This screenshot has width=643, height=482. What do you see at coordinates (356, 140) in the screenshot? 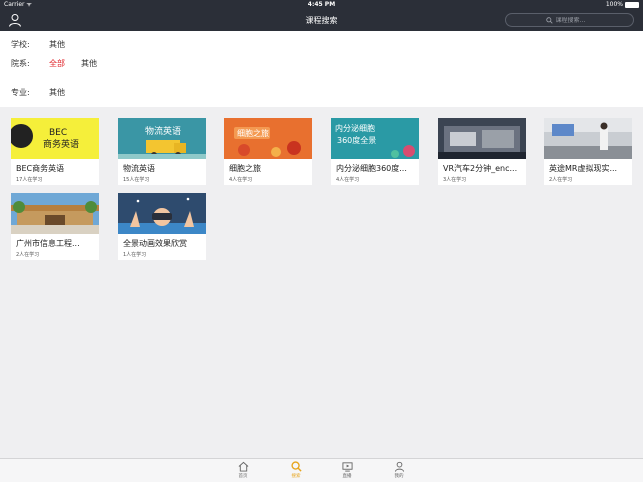
I see `svg-text: 360度全景` at bounding box center [356, 140].